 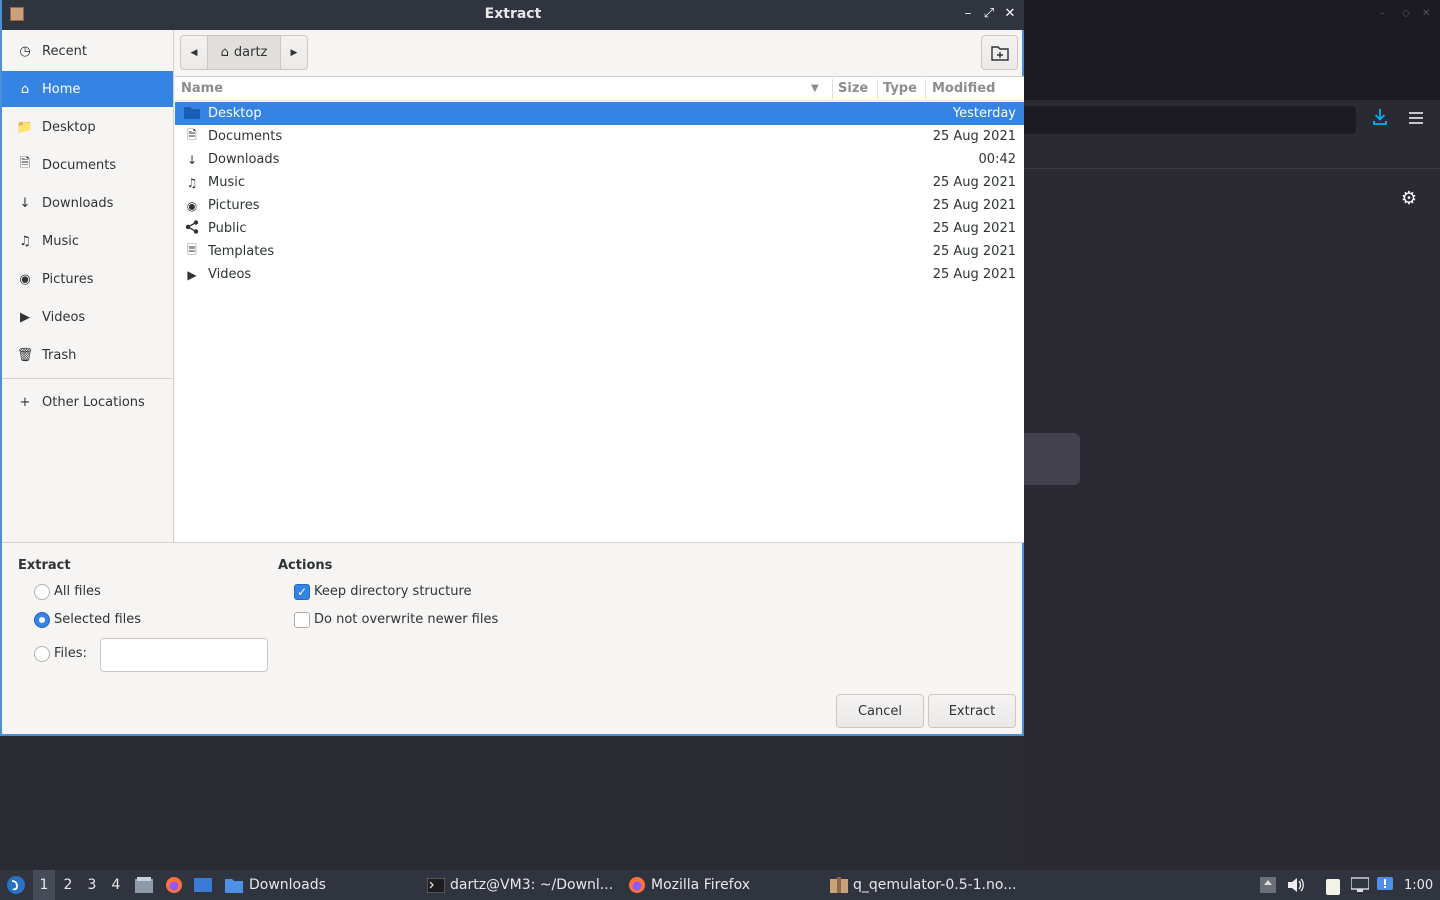 I want to click on firefox-launcher, so click(x=174, y=885).